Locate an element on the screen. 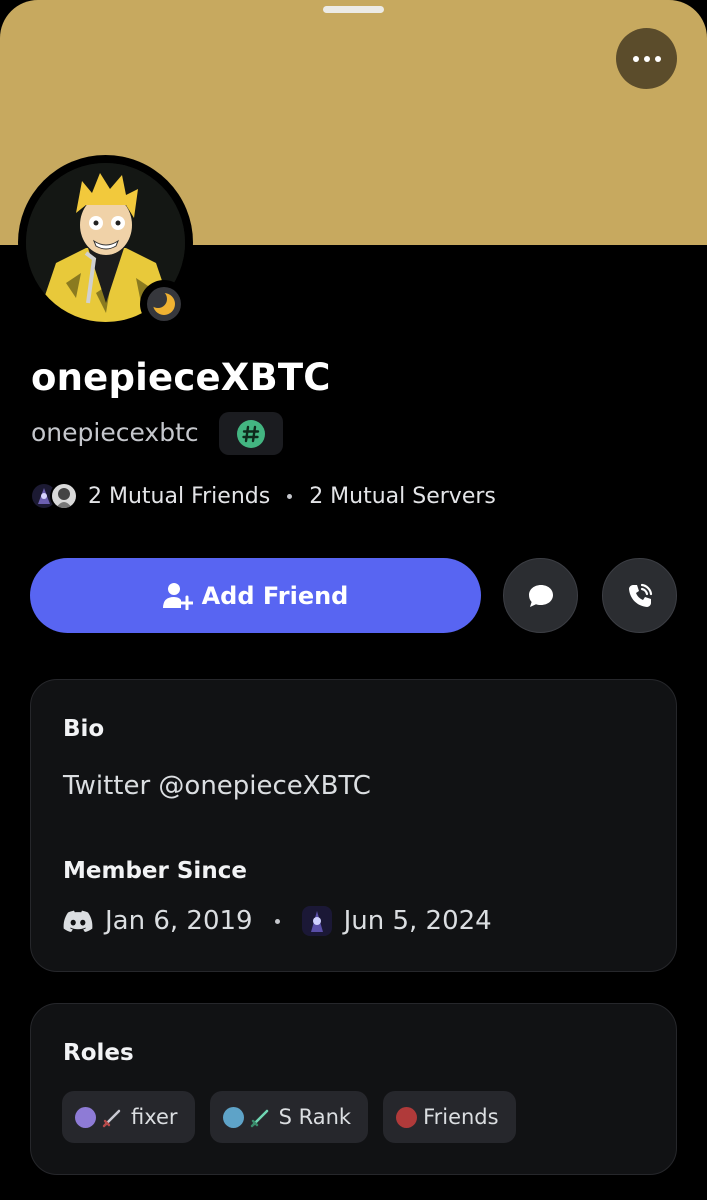 The image size is (707, 1200). server-icon is located at coordinates (316, 921).